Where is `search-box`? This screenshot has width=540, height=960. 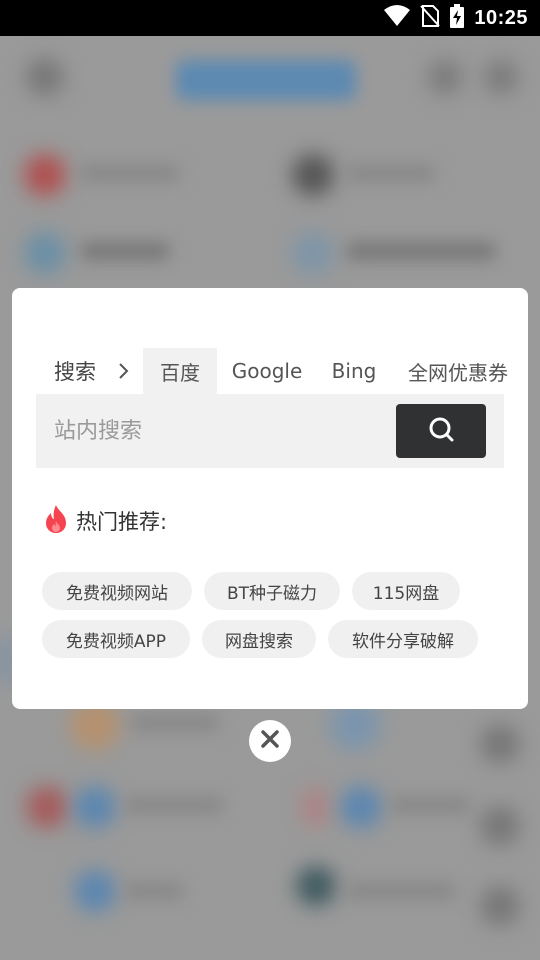
search-box is located at coordinates (270, 431).